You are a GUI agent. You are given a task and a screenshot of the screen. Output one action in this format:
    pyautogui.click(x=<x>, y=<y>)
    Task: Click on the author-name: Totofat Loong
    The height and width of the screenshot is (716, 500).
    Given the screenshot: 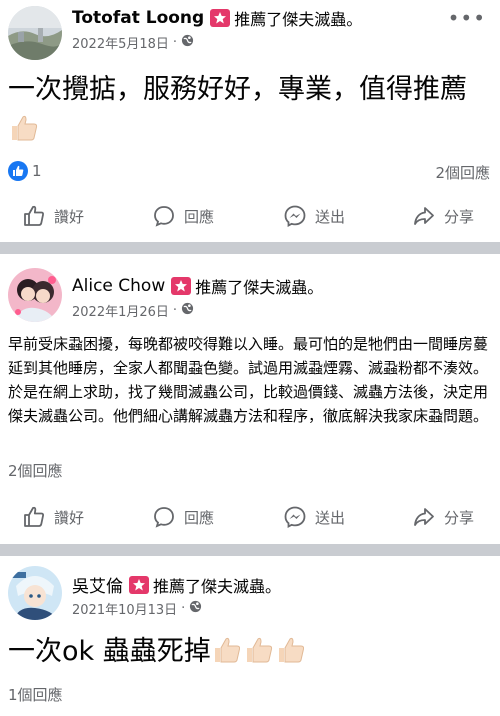 What is the action you would take?
    pyautogui.click(x=138, y=18)
    